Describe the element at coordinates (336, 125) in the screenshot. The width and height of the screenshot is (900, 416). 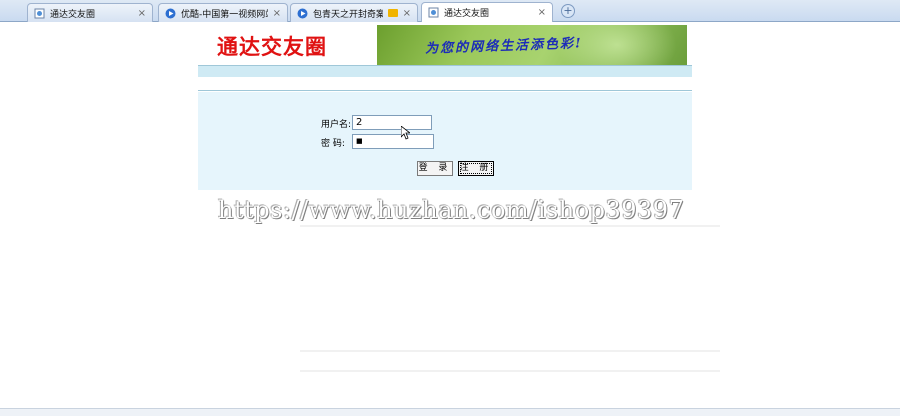
I see `username-label: 用户名:` at that location.